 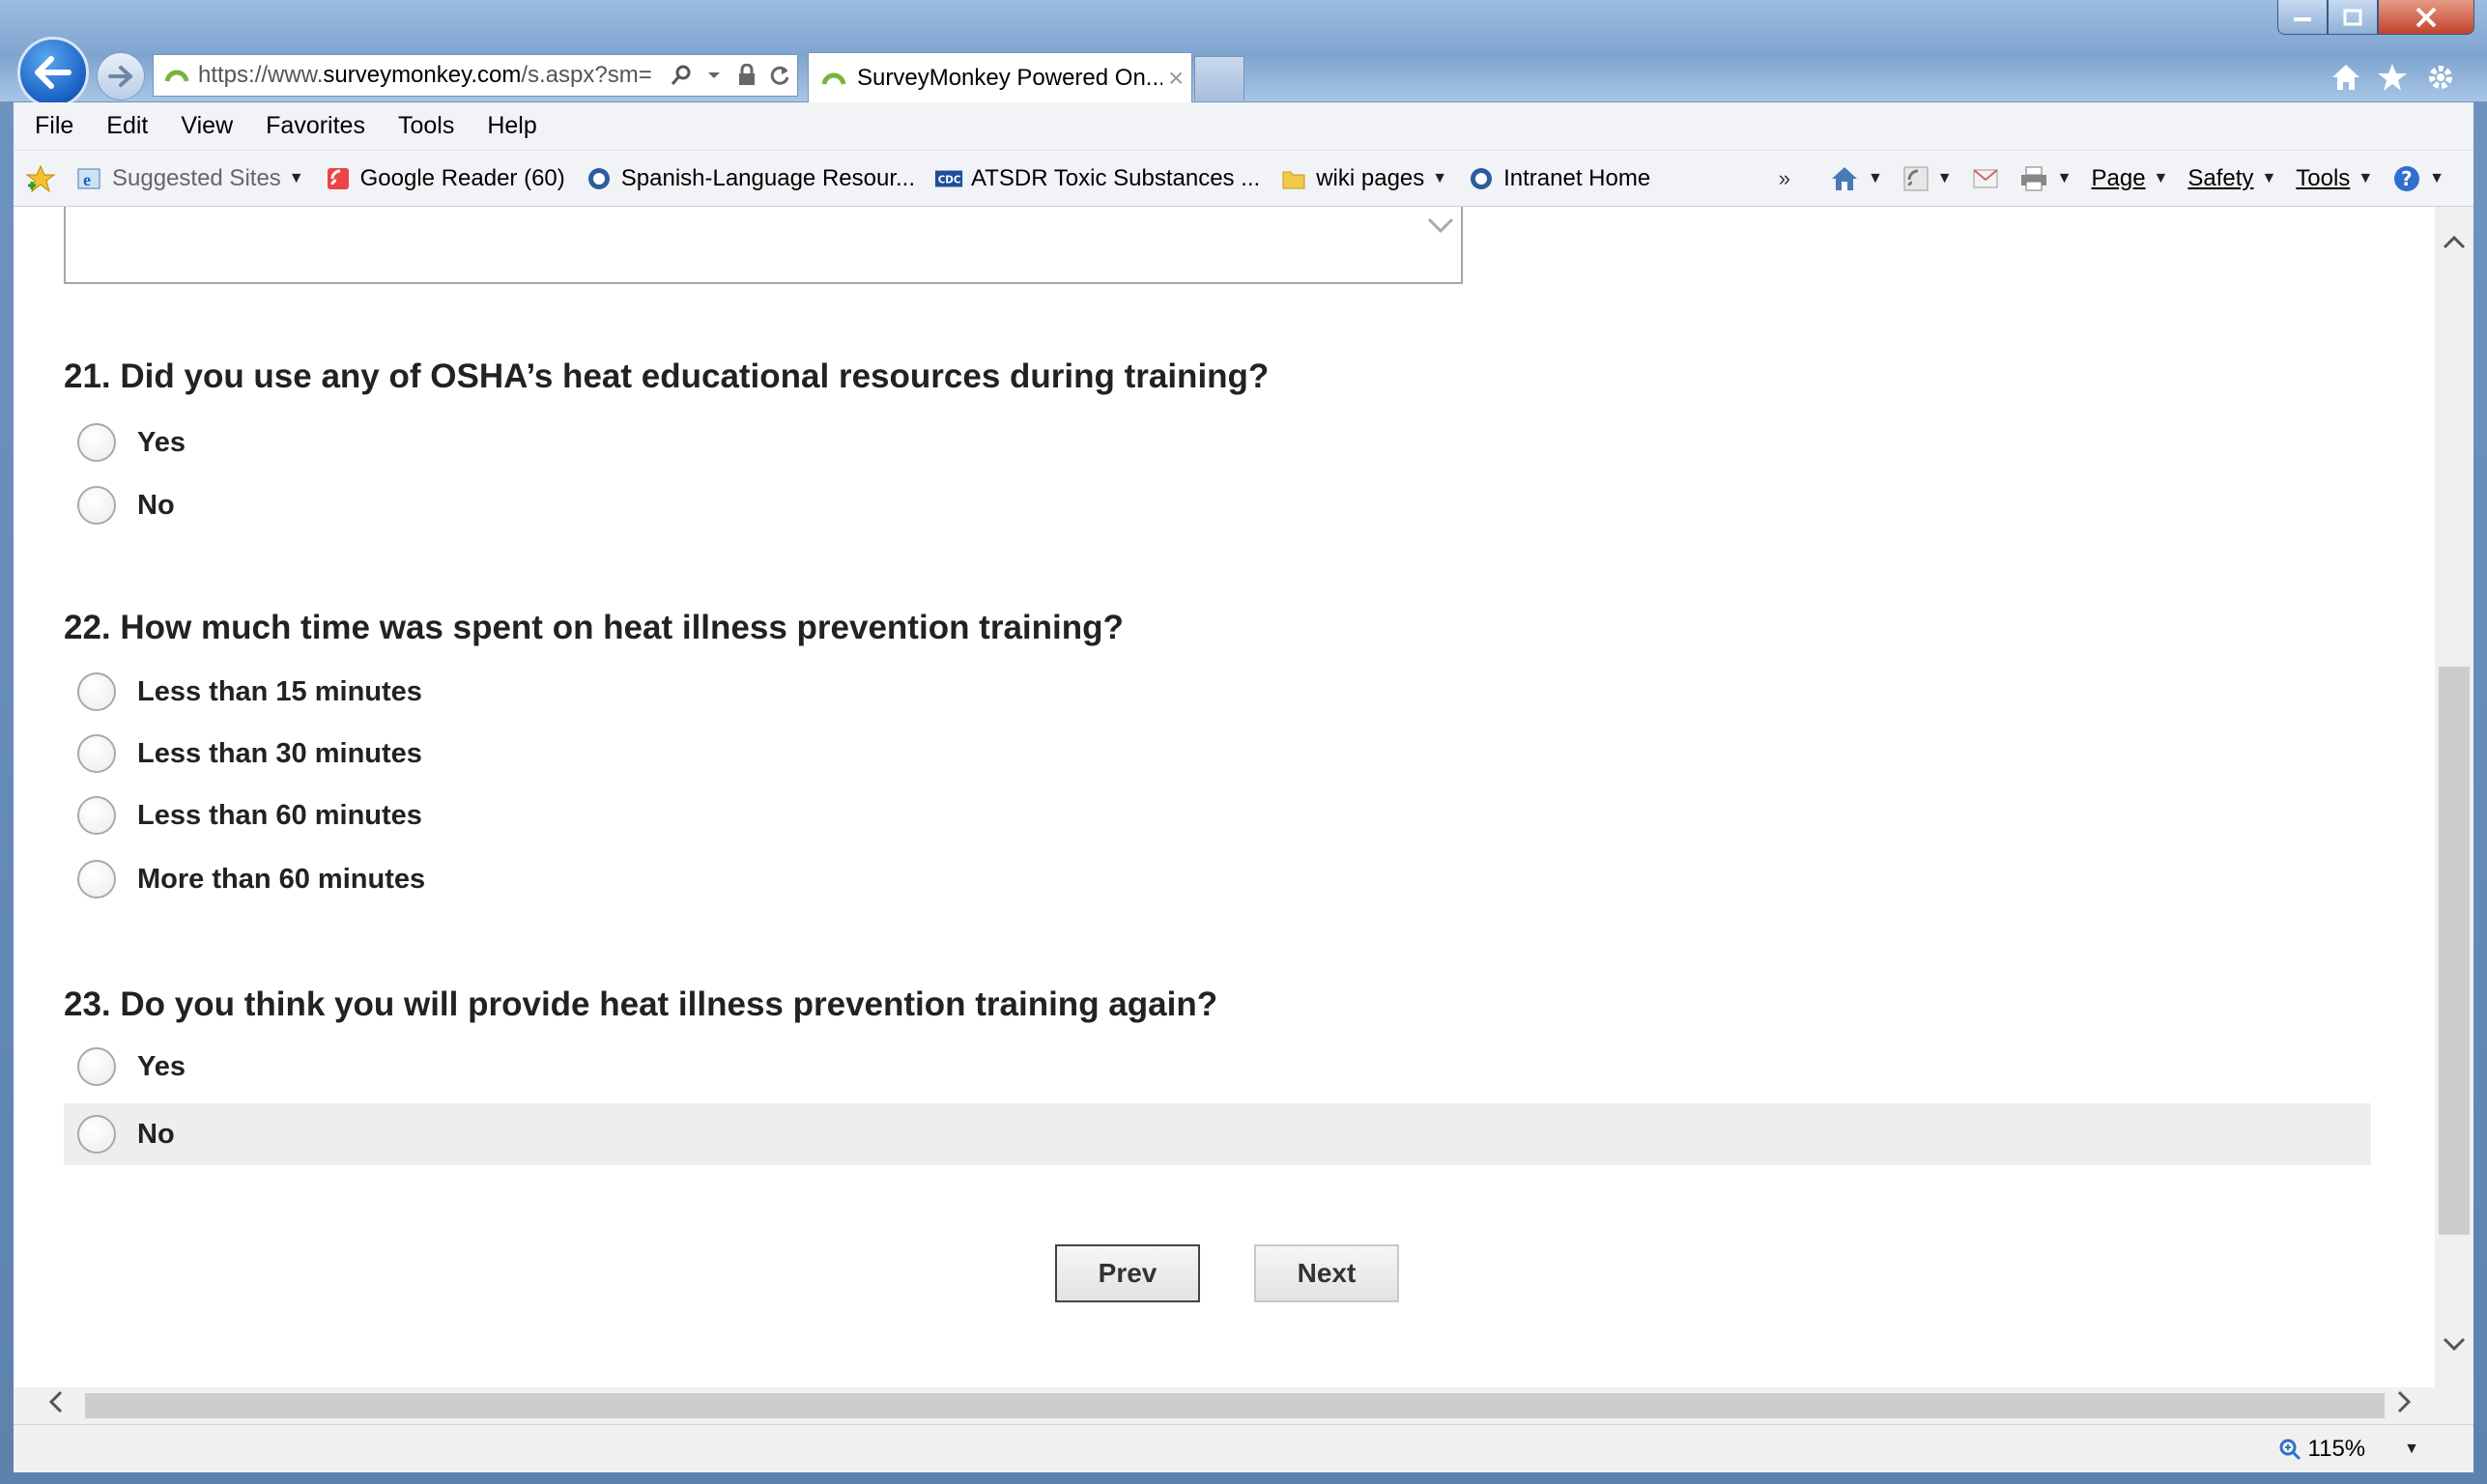 What do you see at coordinates (444, 178) in the screenshot?
I see `fav-google-reader: Google Reader (60)` at bounding box center [444, 178].